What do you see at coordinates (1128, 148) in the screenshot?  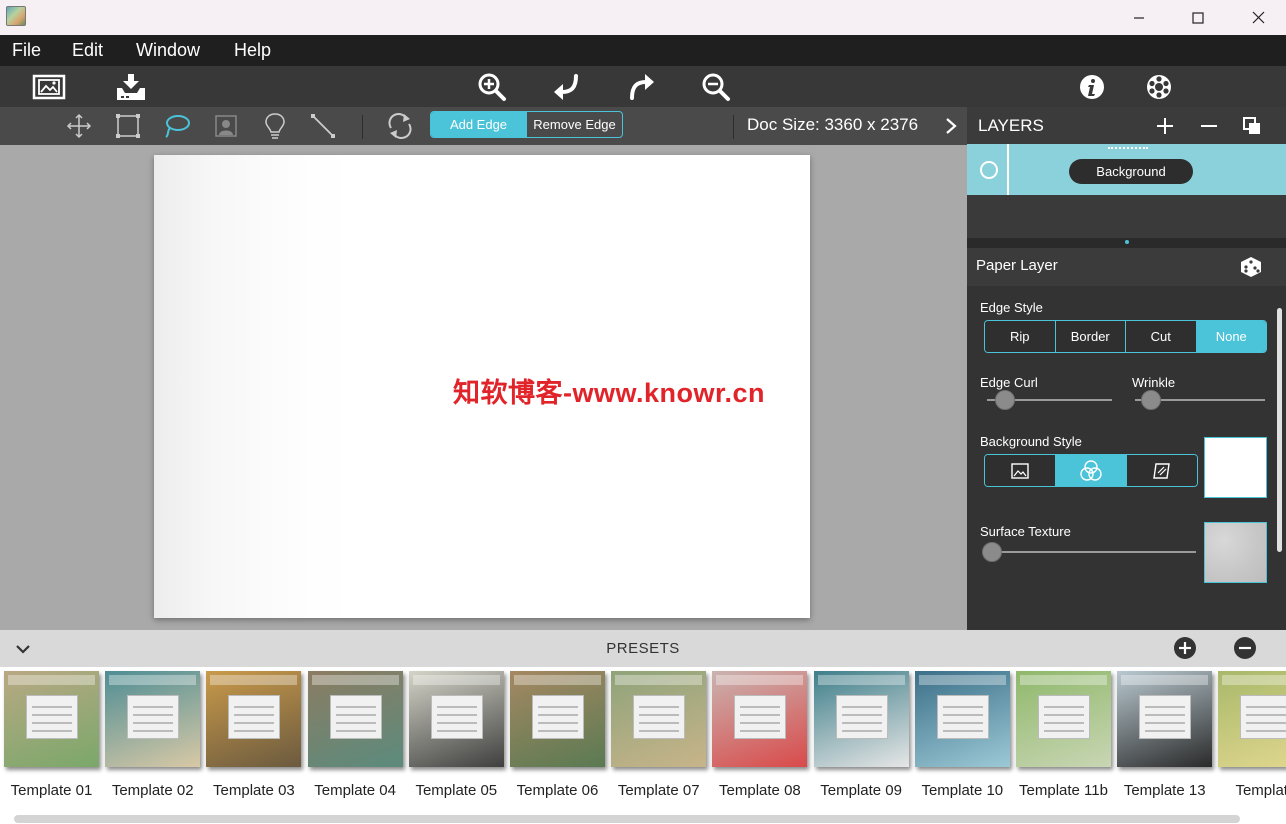 I see `layer-drag-handle` at bounding box center [1128, 148].